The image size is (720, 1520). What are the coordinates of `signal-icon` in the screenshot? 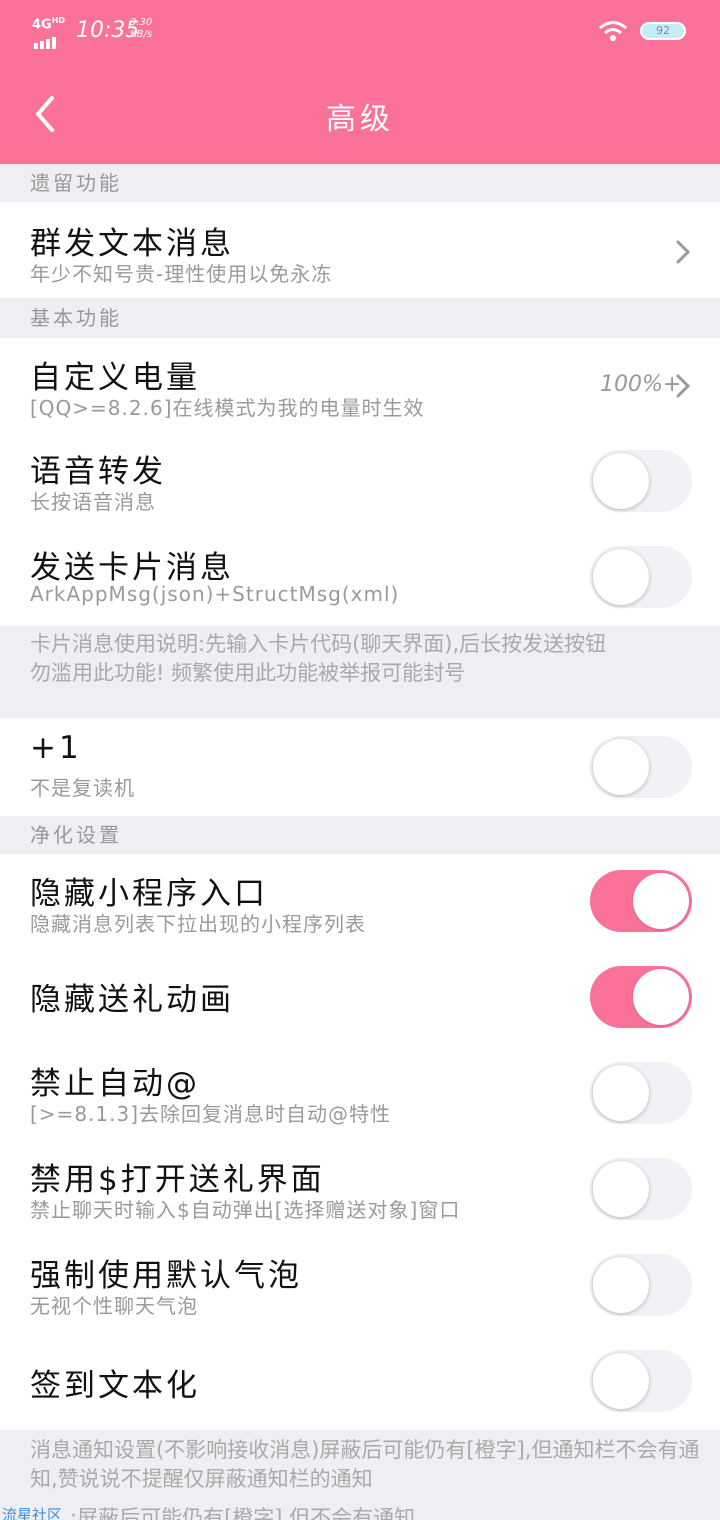 It's located at (46, 39).